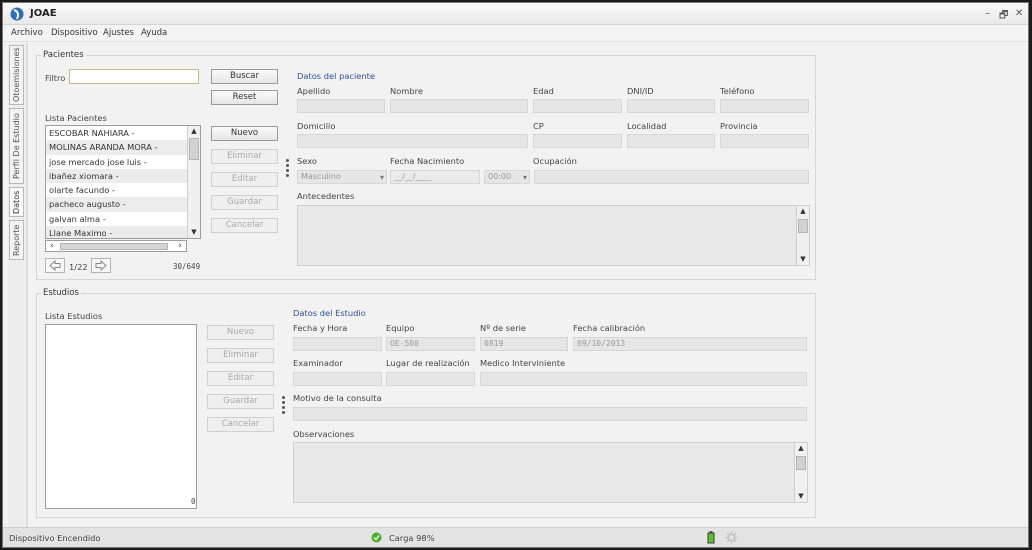 The width and height of the screenshot is (1032, 550). What do you see at coordinates (43, 13) in the screenshot?
I see `app-title: JOAE` at bounding box center [43, 13].